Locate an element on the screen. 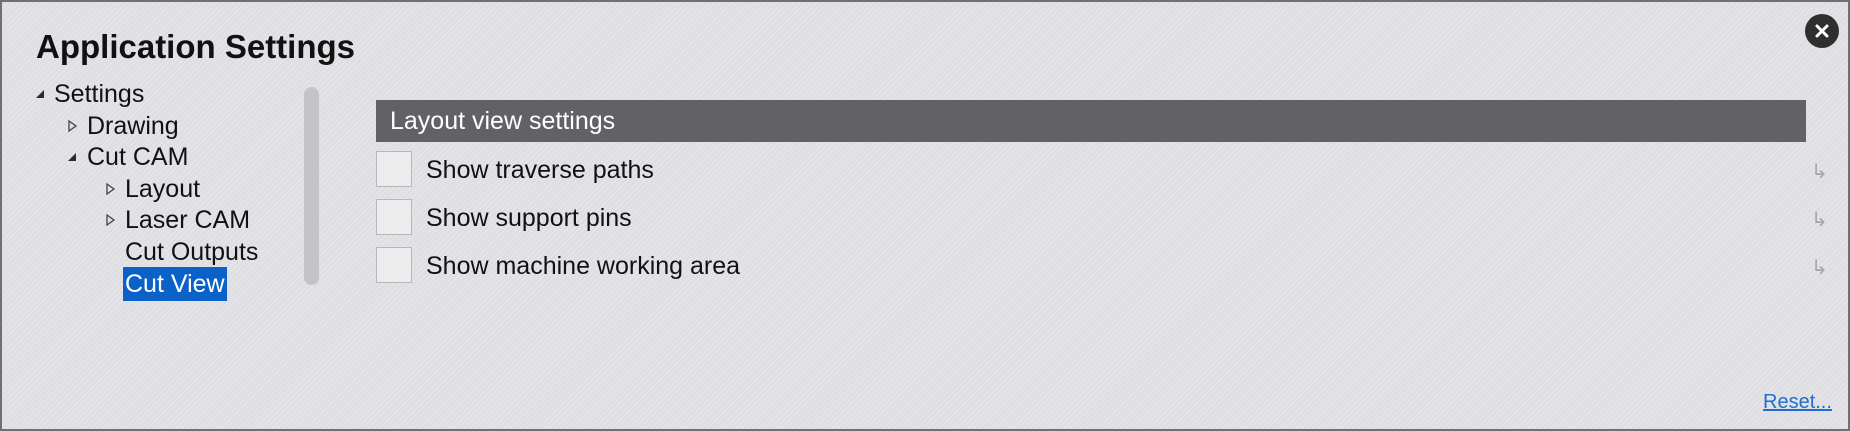 The image size is (1850, 431). traverse-paths-checkbox is located at coordinates (394, 169).